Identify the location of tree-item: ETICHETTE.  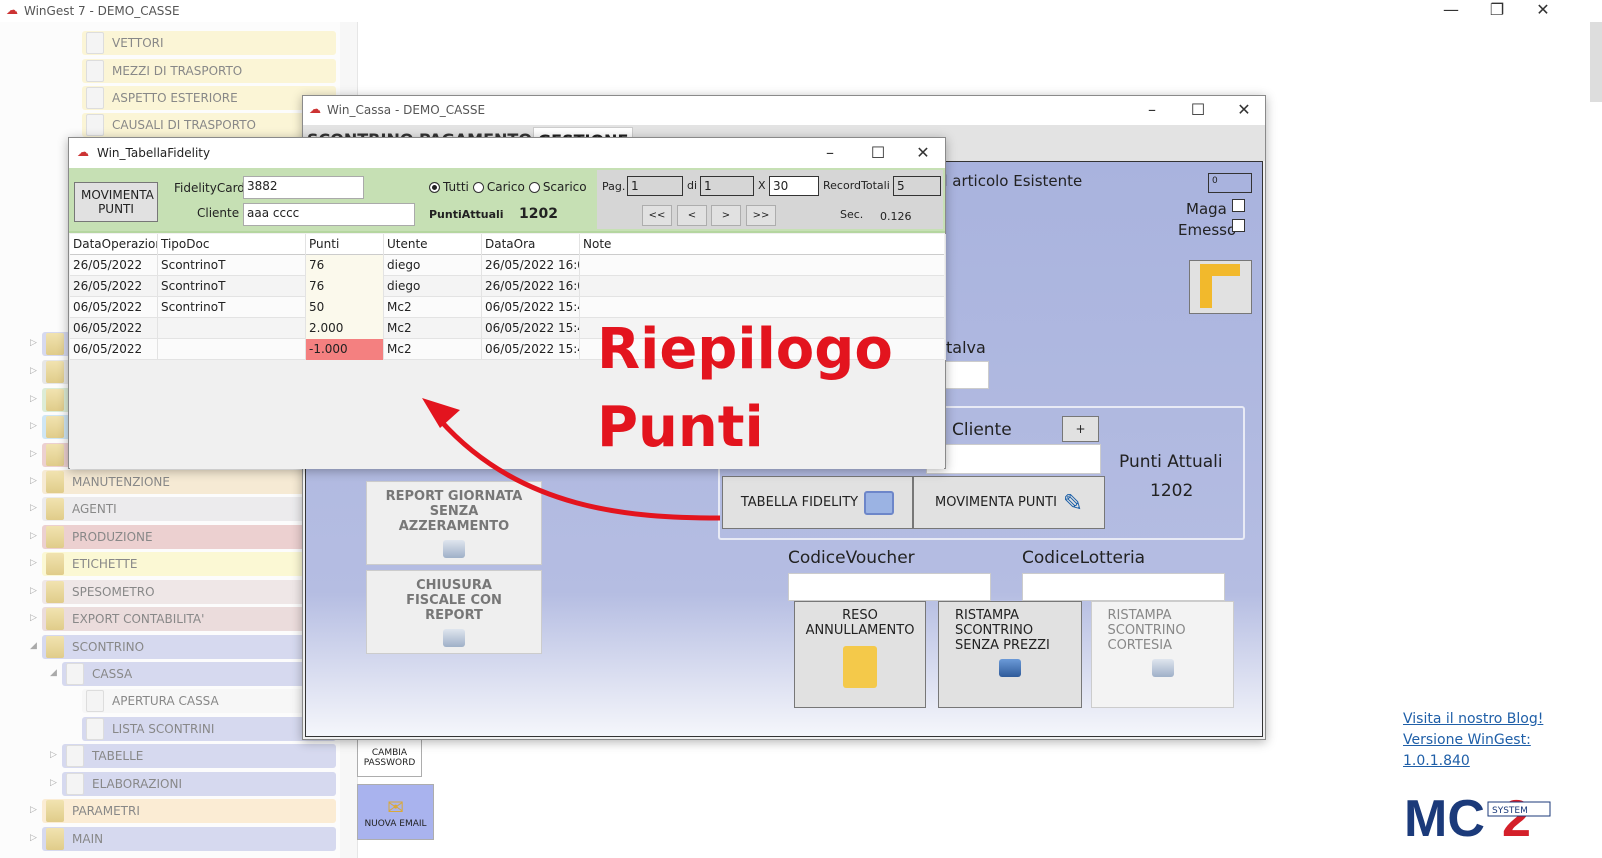
(189, 564).